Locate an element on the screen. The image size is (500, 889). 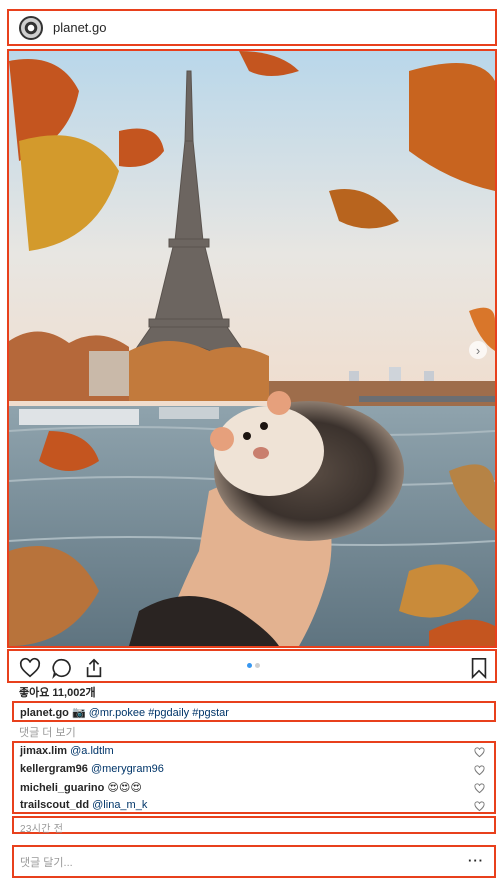
action-bar is located at coordinates (252, 666).